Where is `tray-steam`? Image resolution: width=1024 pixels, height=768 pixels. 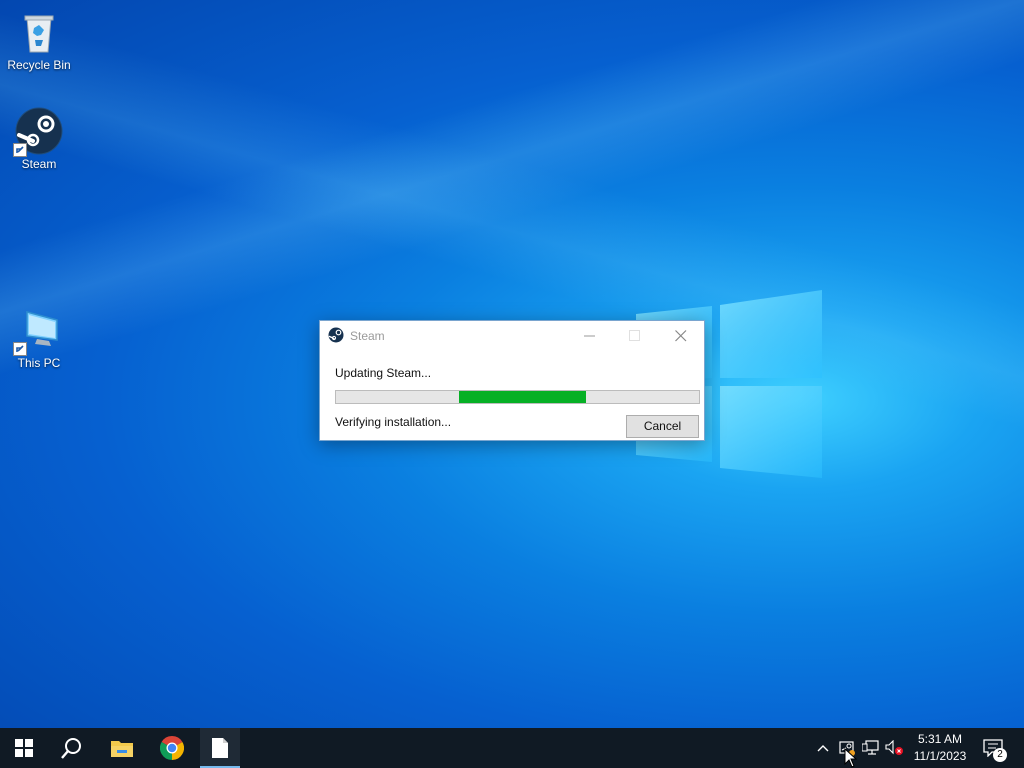 tray-steam is located at coordinates (847, 748).